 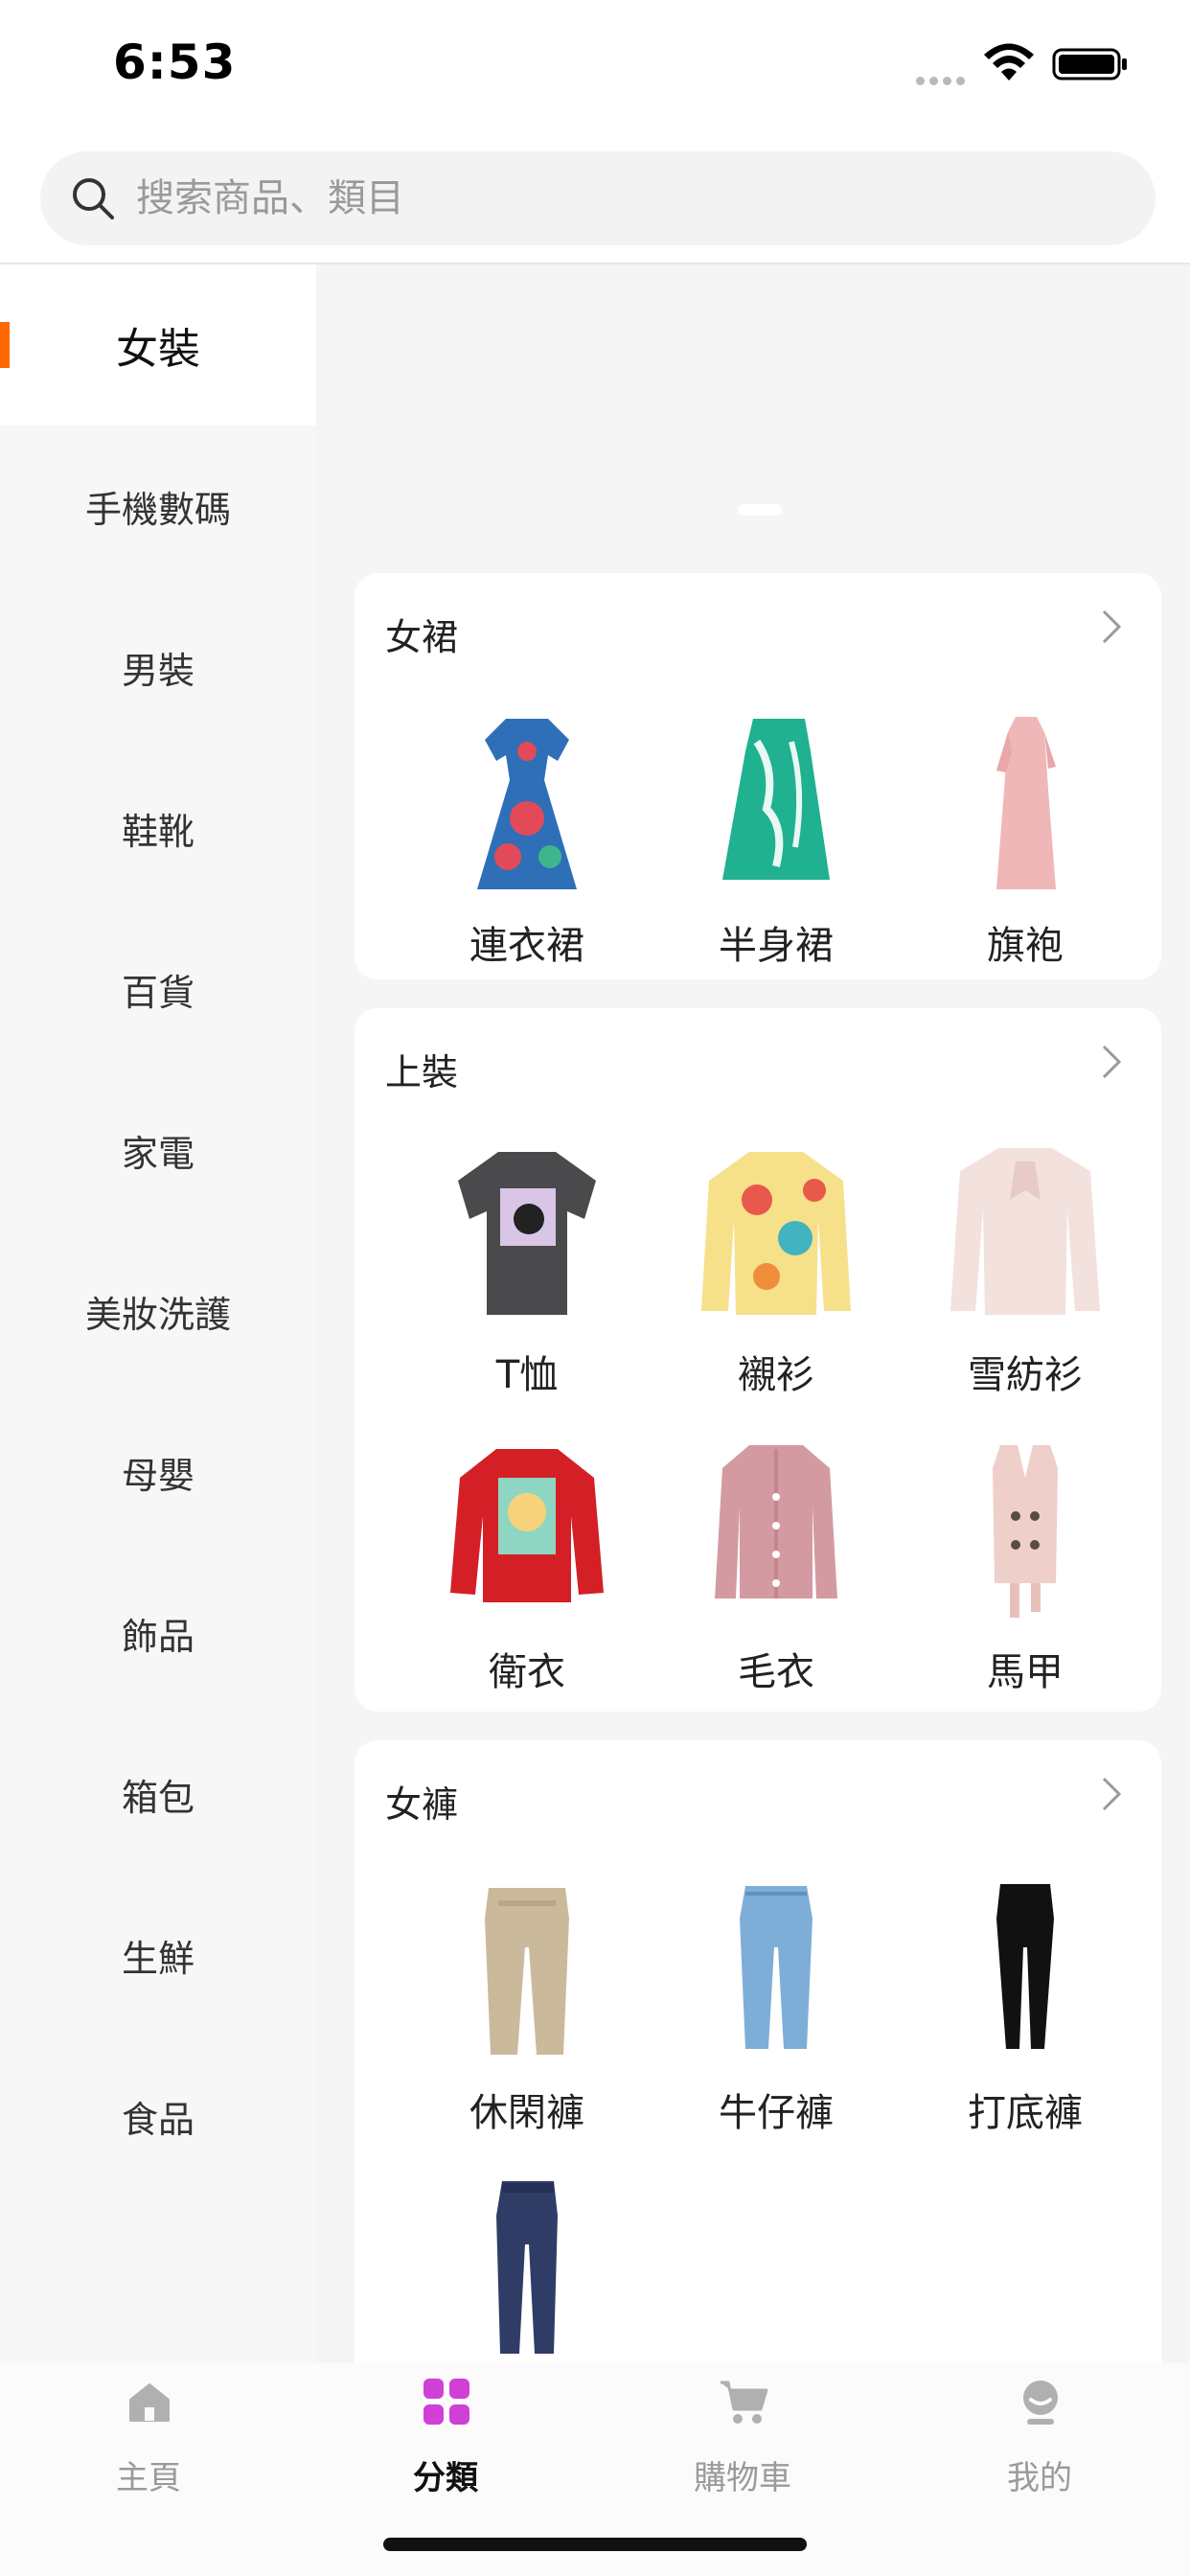 I want to click on product-cell-leggings: 打底褲, so click(x=1026, y=2024).